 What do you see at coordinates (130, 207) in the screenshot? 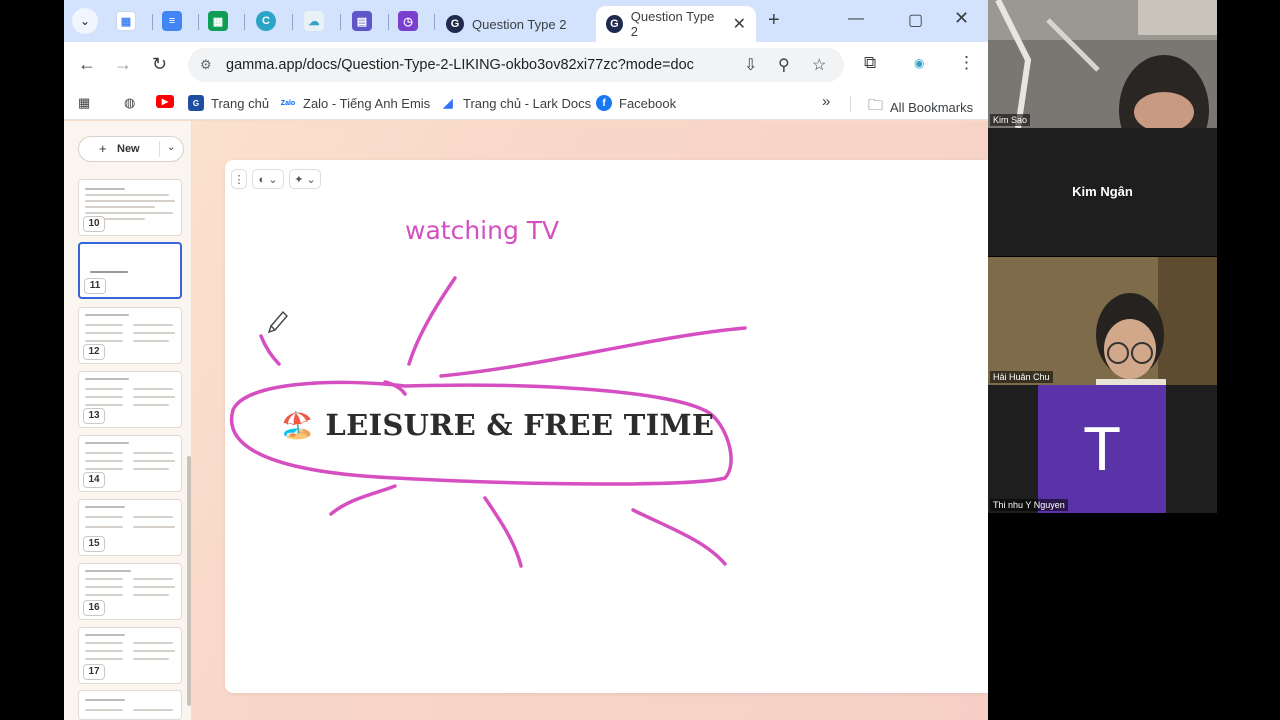
I see `card-thumbnail-10: 10` at bounding box center [130, 207].